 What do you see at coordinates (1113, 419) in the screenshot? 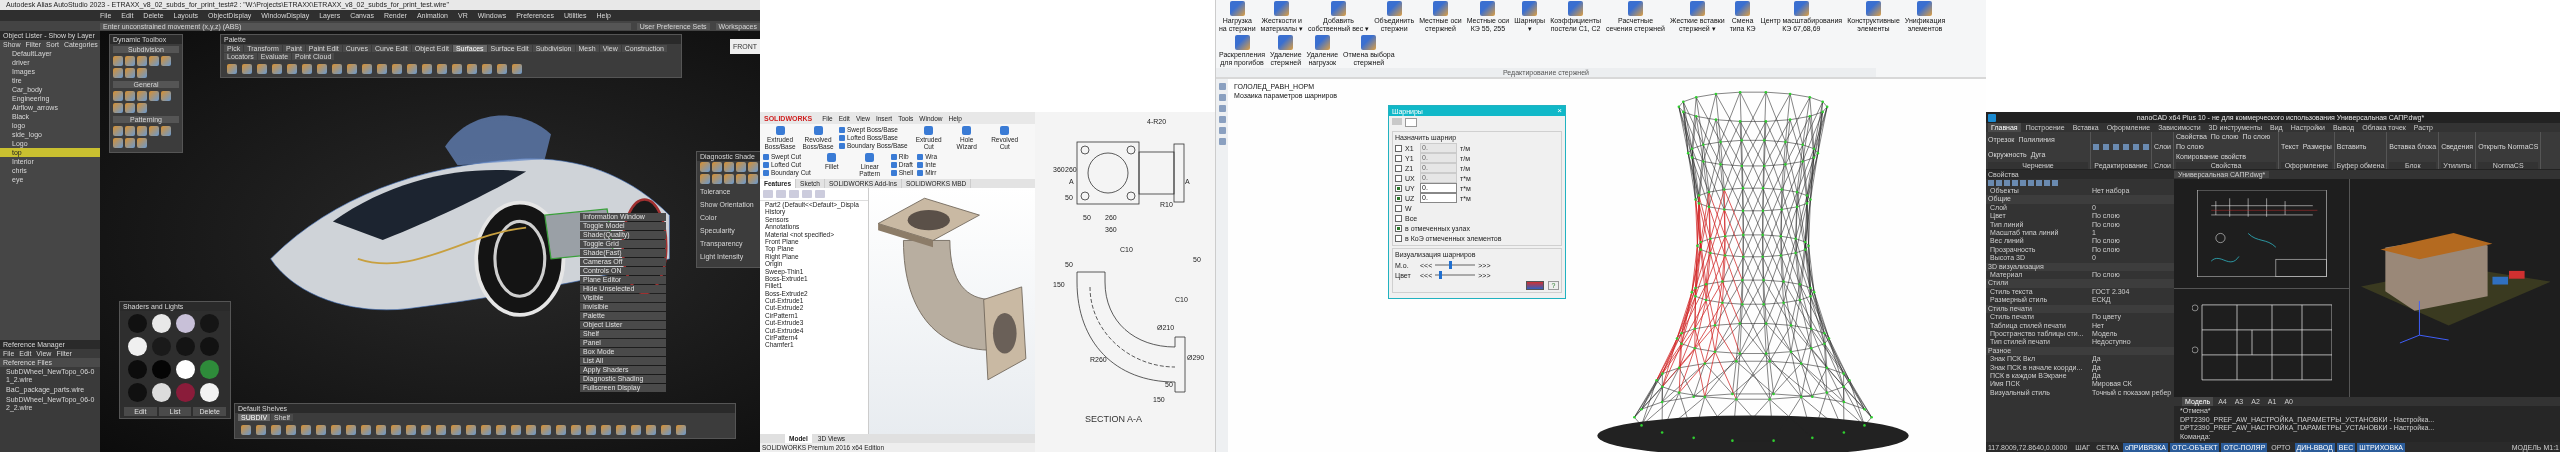
I see `section-caption: SECTION A-A` at bounding box center [1113, 419].